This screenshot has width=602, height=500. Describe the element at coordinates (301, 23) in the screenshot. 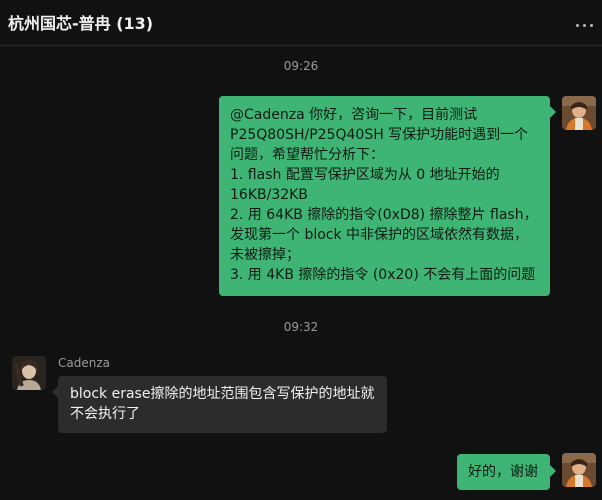

I see `chat-header: 杭州国芯-普冉 (13)` at that location.